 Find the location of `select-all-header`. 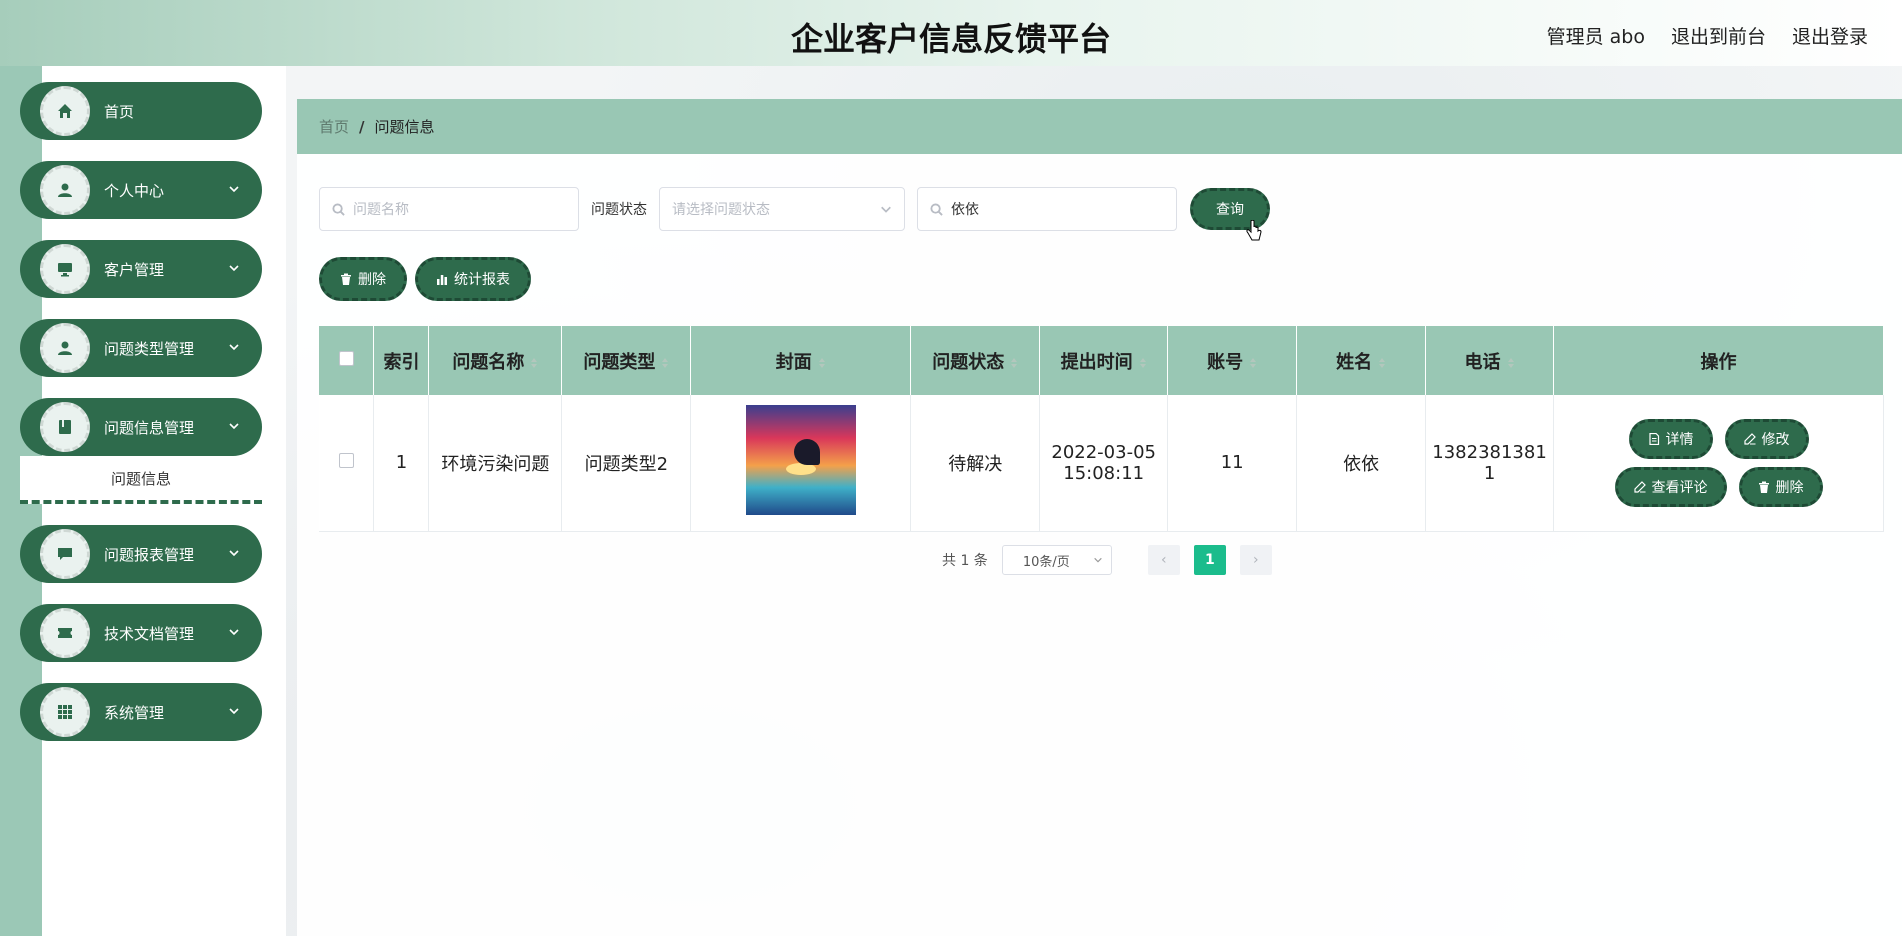

select-all-header is located at coordinates (347, 360).